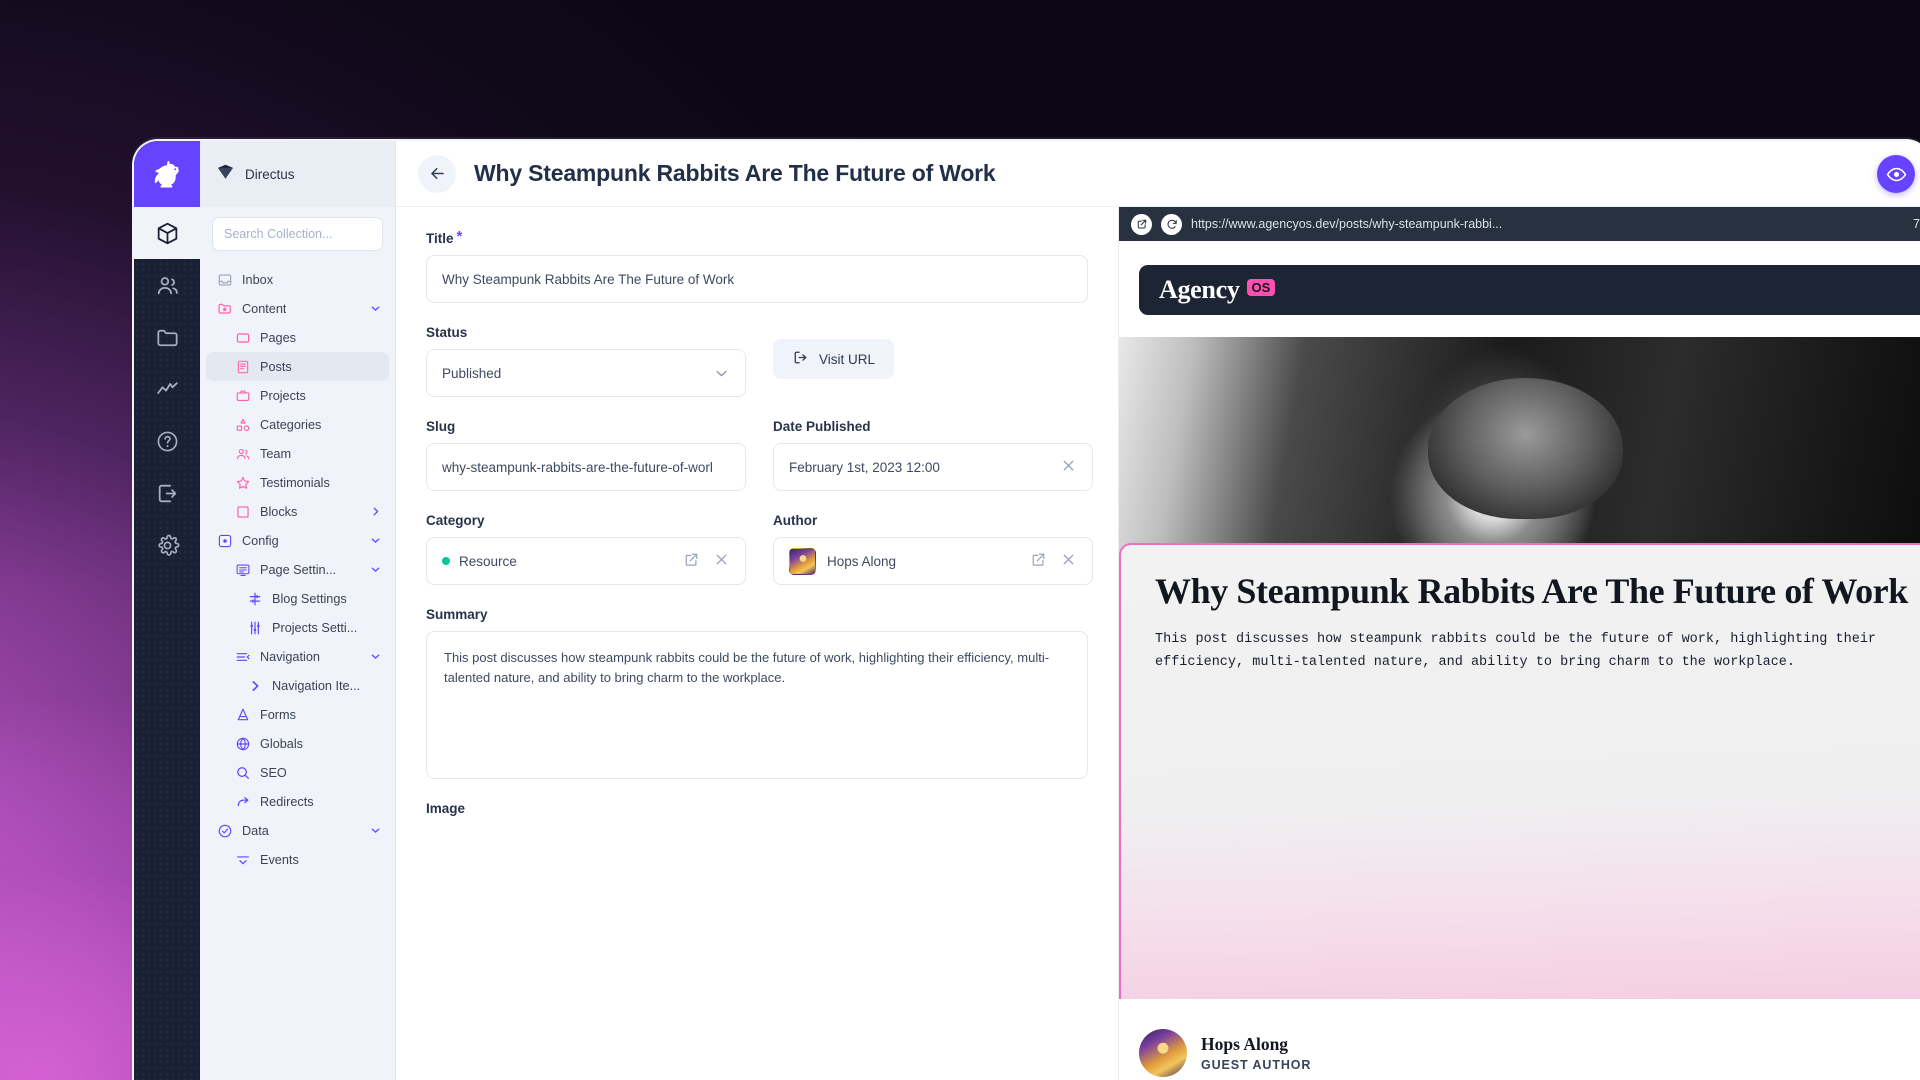 The width and height of the screenshot is (1920, 1080). I want to click on sidebar-item-seo: SEO, so click(297, 772).